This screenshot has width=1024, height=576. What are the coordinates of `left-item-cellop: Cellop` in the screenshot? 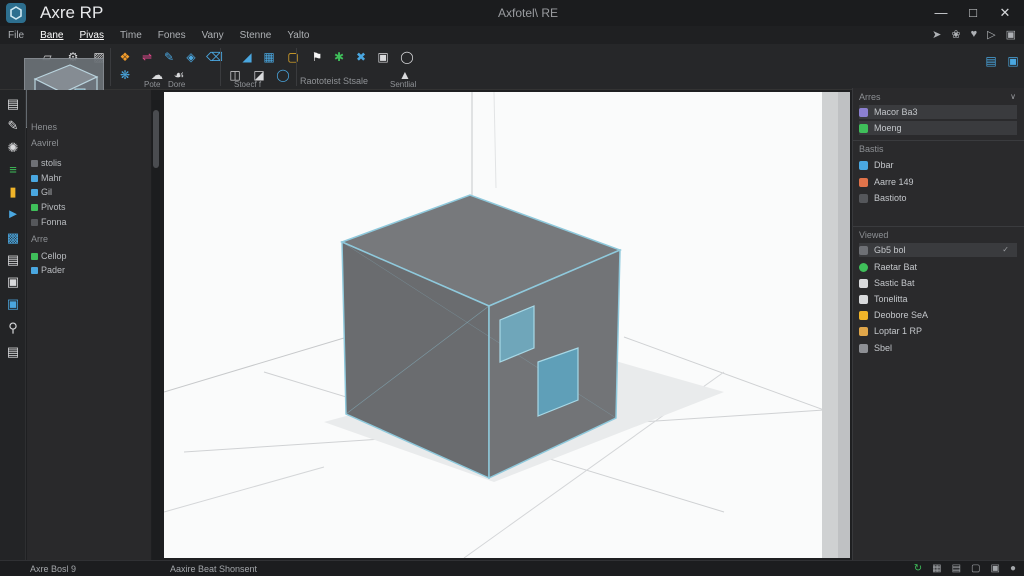 It's located at (49, 256).